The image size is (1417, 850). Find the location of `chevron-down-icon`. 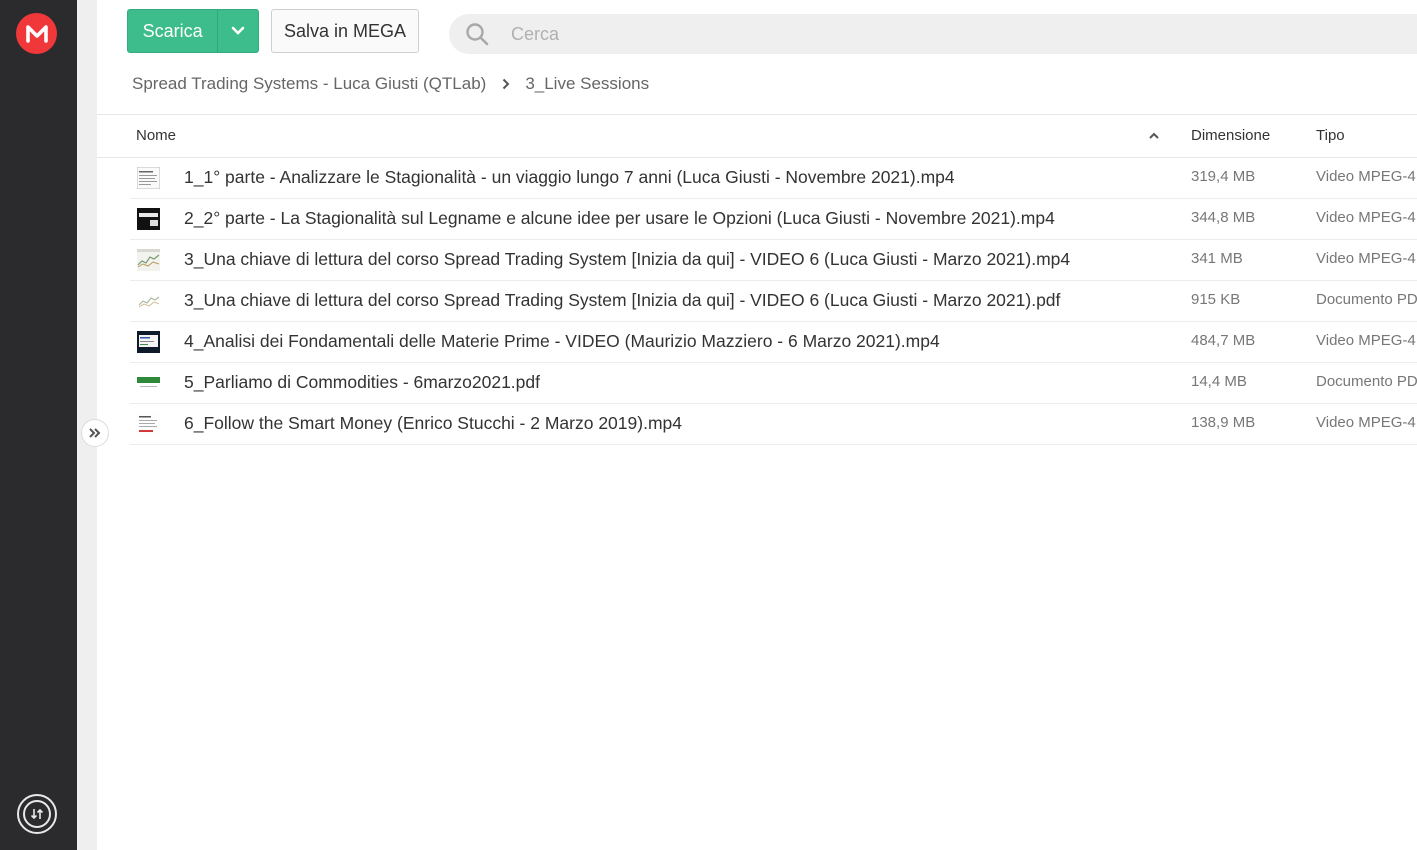

chevron-down-icon is located at coordinates (237, 31).